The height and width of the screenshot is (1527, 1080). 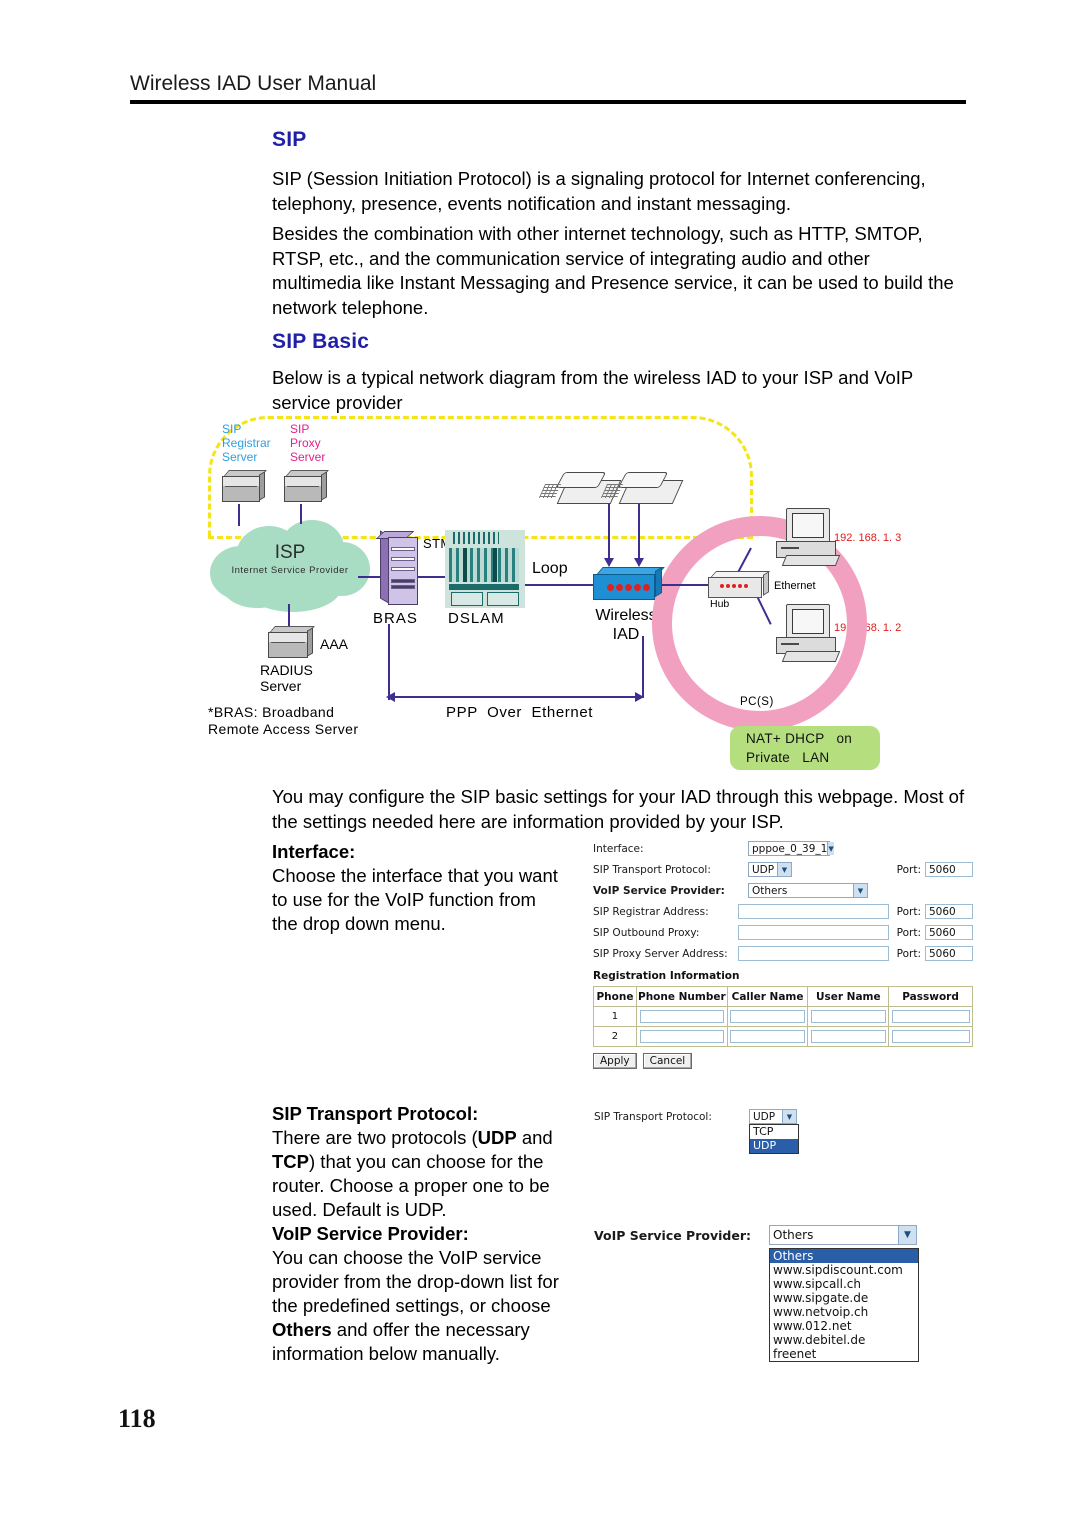 What do you see at coordinates (949, 911) in the screenshot?
I see `port-input-registrar: 5060` at bounding box center [949, 911].